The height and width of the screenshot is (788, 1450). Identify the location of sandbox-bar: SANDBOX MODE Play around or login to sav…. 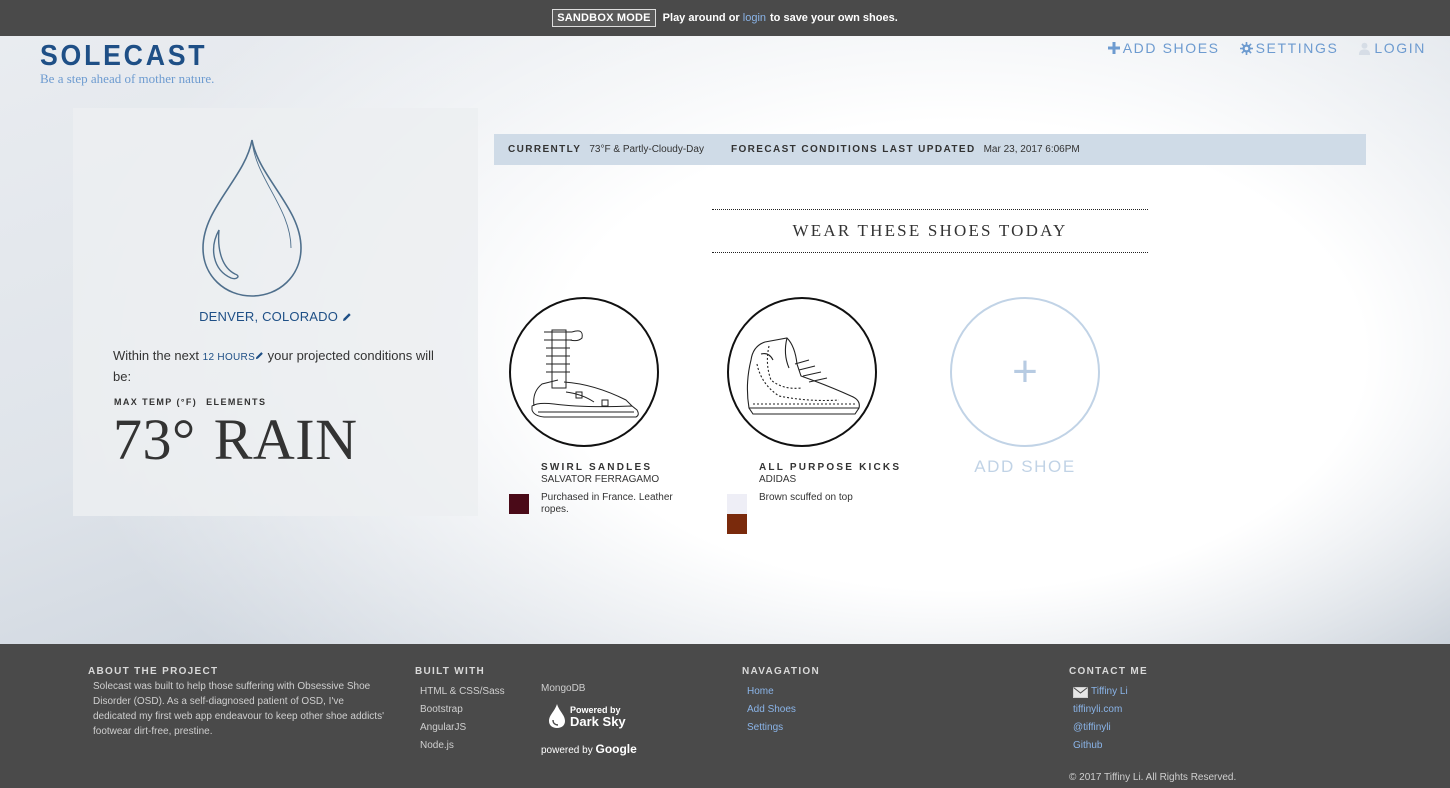
(725, 18).